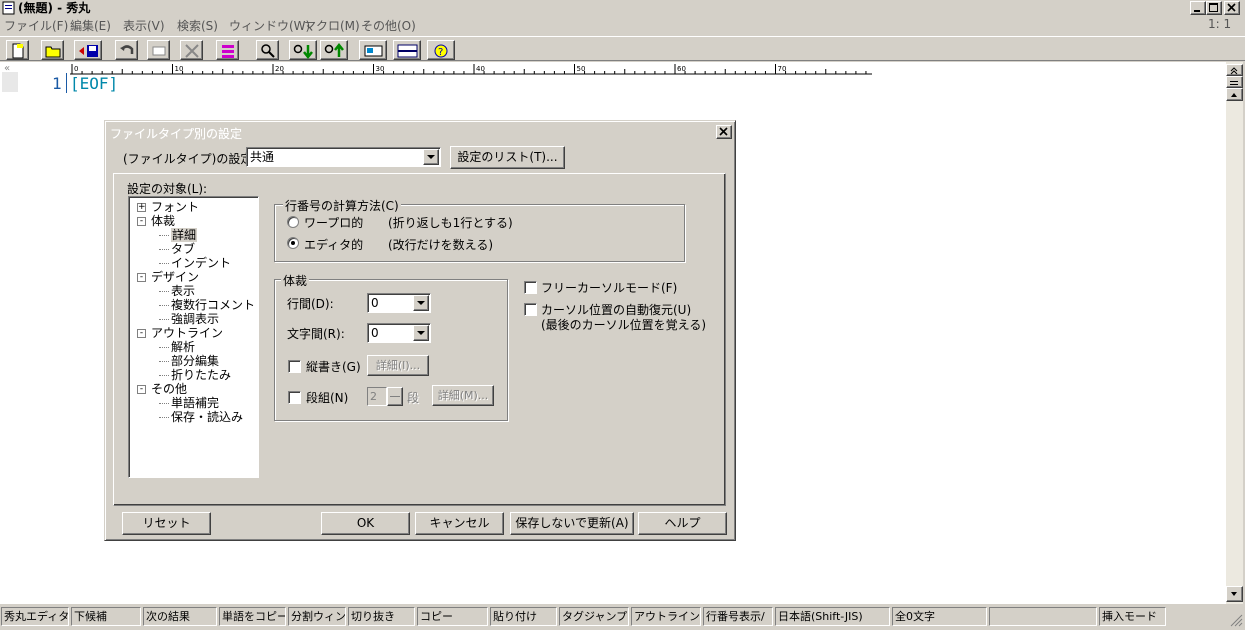 Image resolution: width=1245 pixels, height=630 pixels. What do you see at coordinates (365, 523) in the screenshot?
I see `ok-button: OK` at bounding box center [365, 523].